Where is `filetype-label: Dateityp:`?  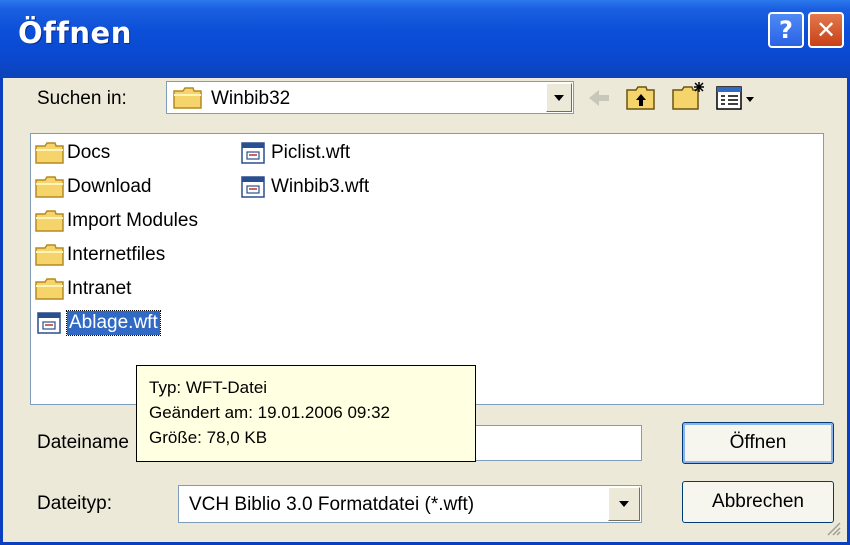
filetype-label: Dateityp: is located at coordinates (74, 503).